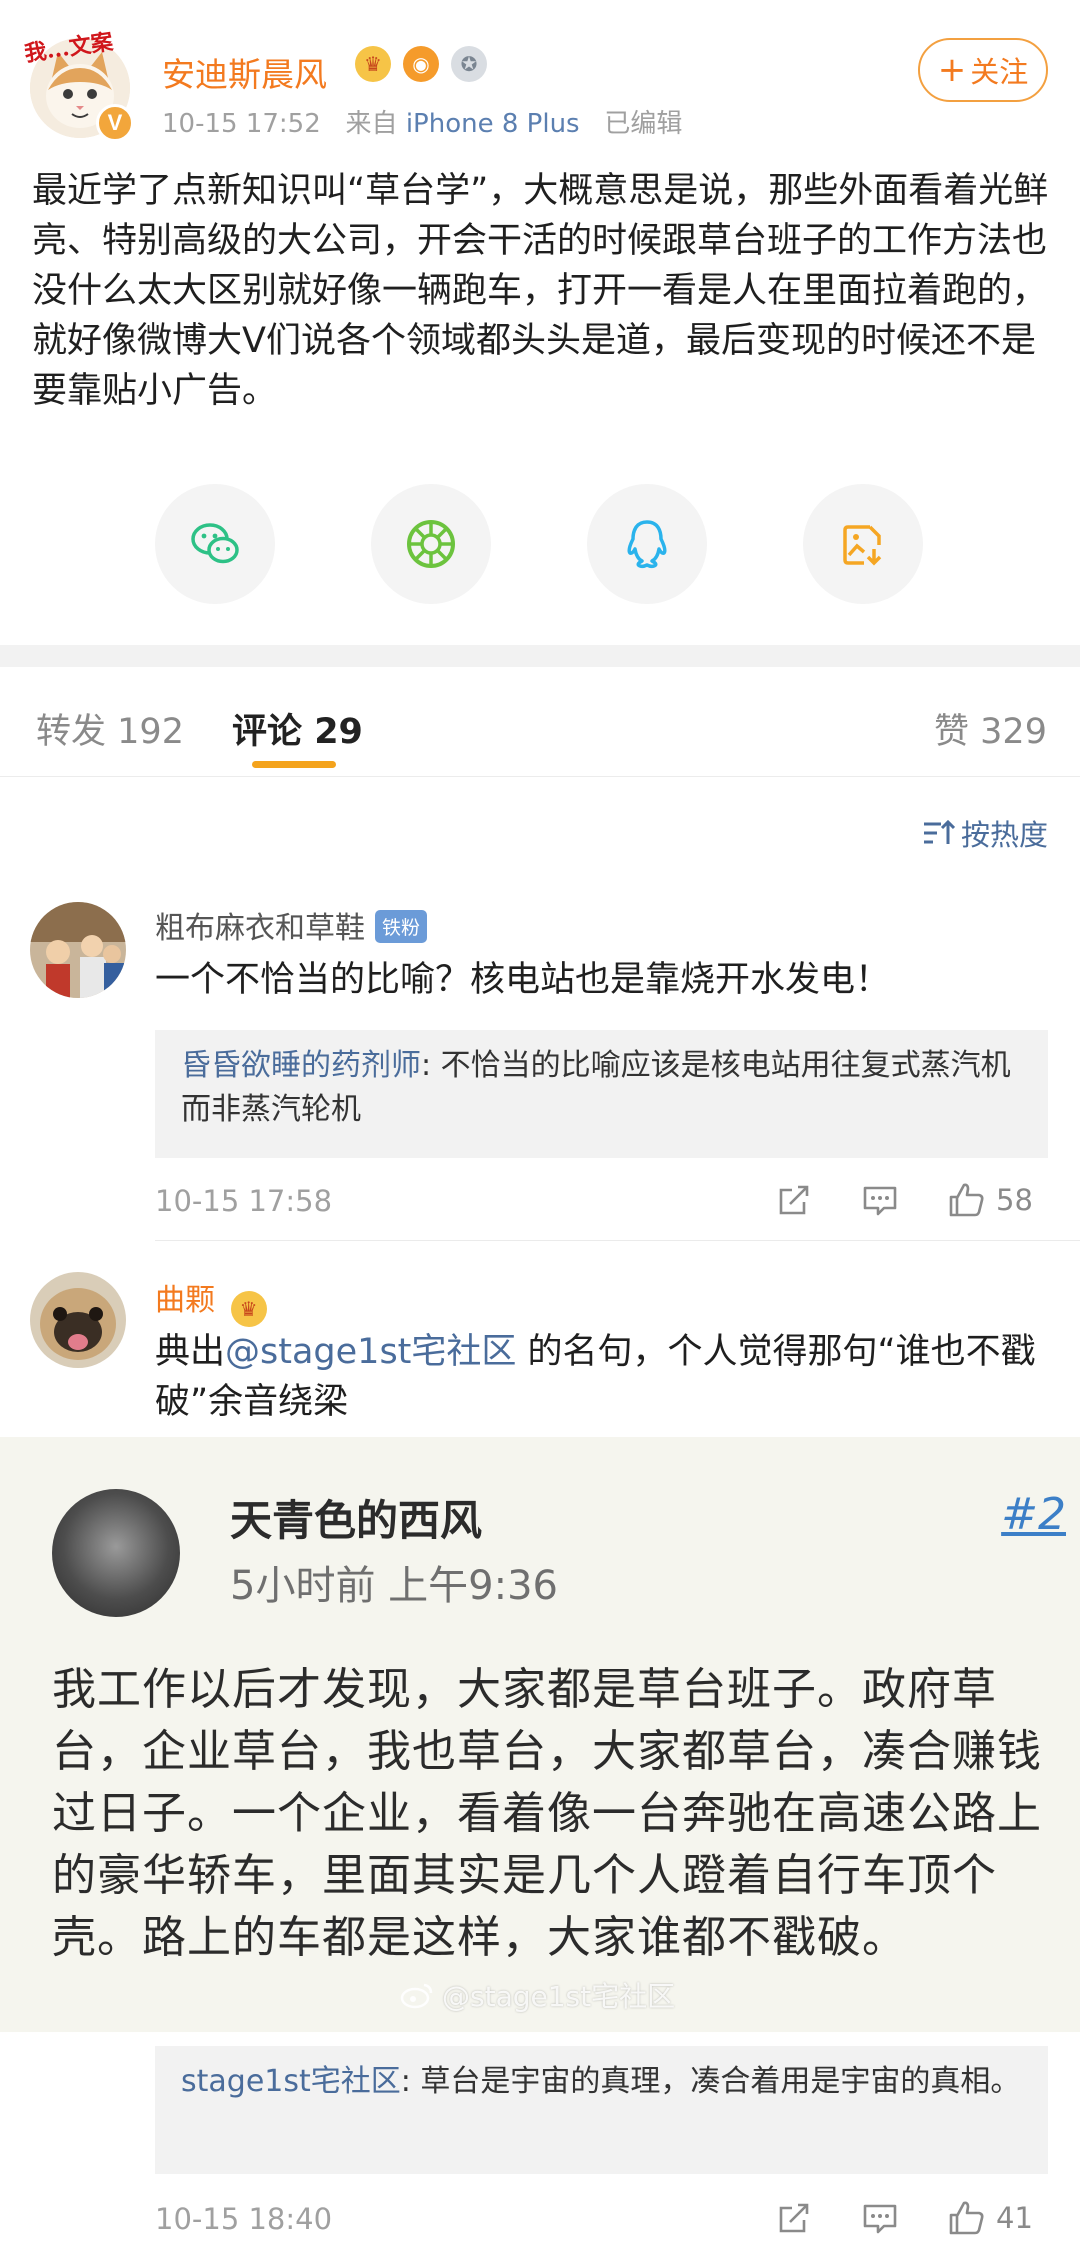 Image resolution: width=1080 pixels, height=2254 pixels. What do you see at coordinates (469, 64) in the screenshot?
I see `medal-badge-icon: ✪` at bounding box center [469, 64].